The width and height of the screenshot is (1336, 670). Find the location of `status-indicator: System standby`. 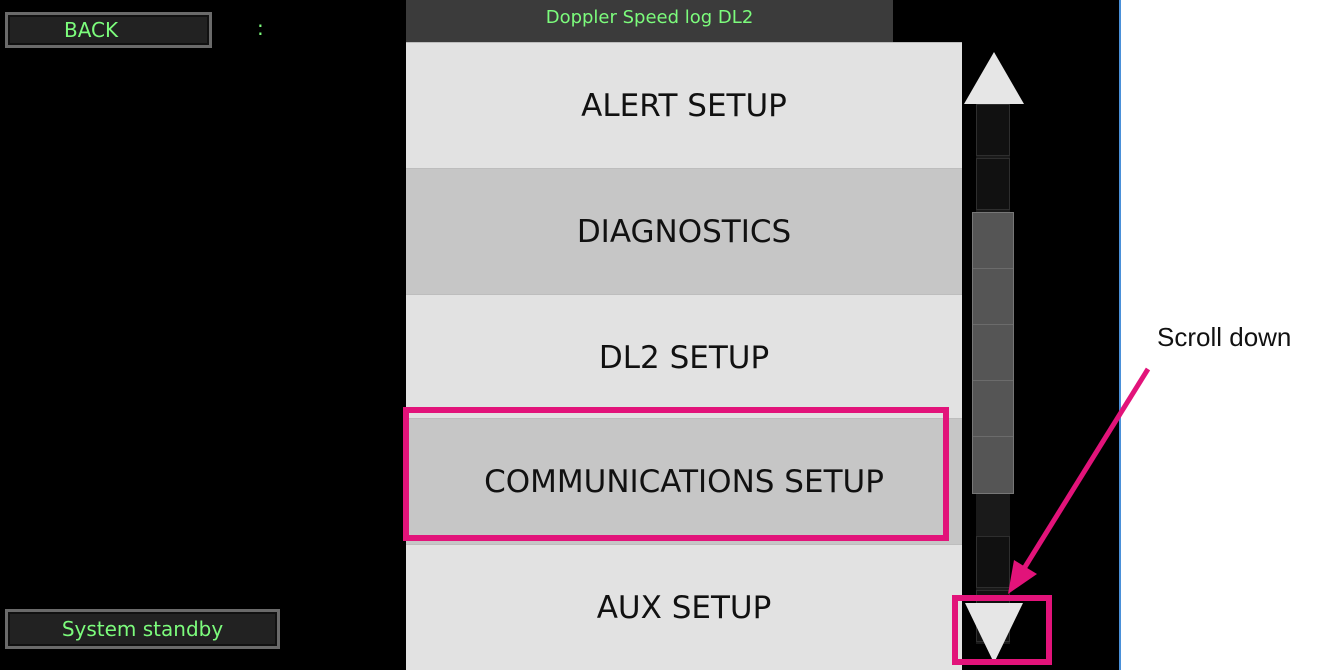

status-indicator: System standby is located at coordinates (142, 629).